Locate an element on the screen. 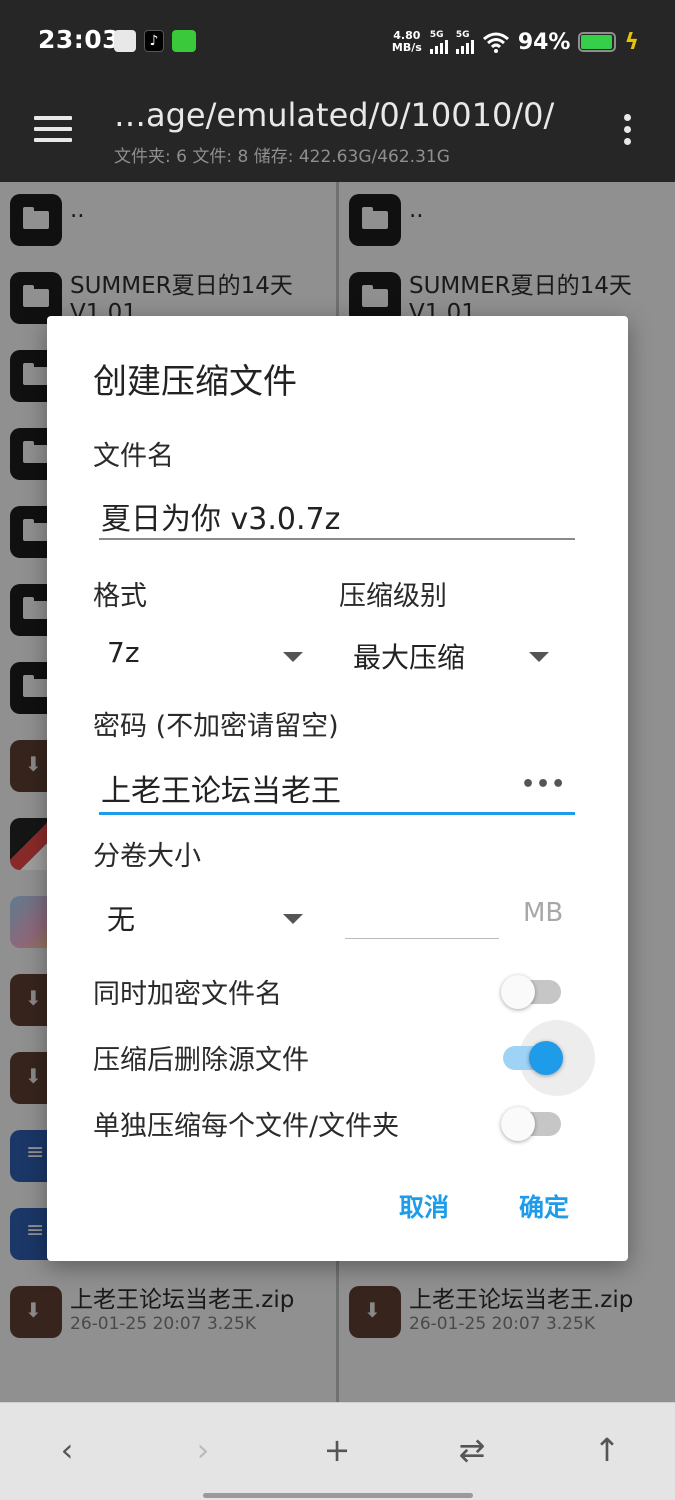  format-dropdown: 7z is located at coordinates (203, 656).